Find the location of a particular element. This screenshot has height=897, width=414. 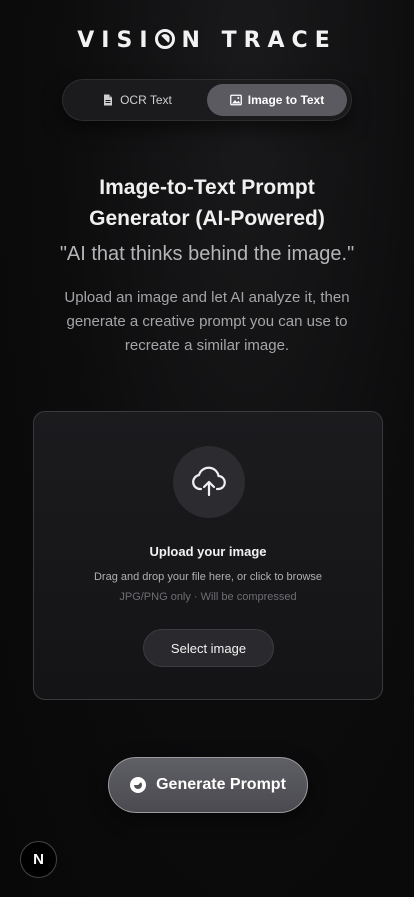

cloud-upload-glyph is located at coordinates (209, 481).